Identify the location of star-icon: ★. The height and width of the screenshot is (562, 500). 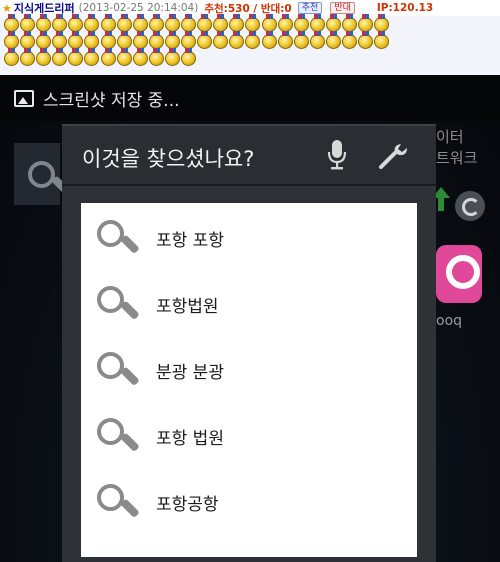
(7, 8).